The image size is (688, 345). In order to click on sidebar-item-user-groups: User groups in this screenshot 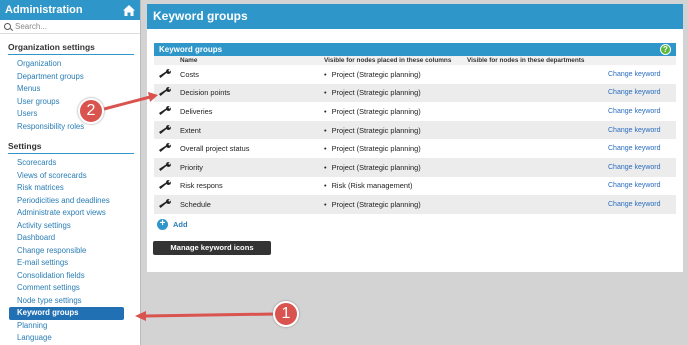, I will do `click(70, 102)`.